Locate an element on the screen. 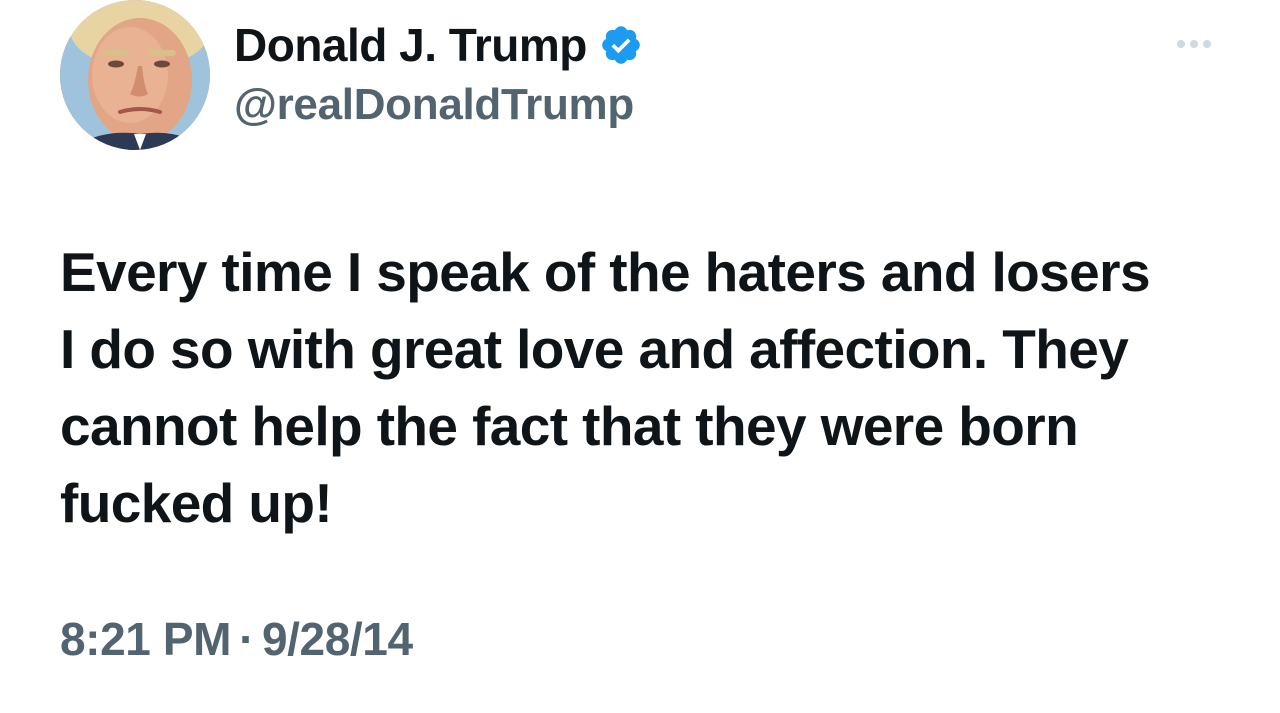 The width and height of the screenshot is (1280, 713). verified-badge-icon is located at coordinates (621, 45).